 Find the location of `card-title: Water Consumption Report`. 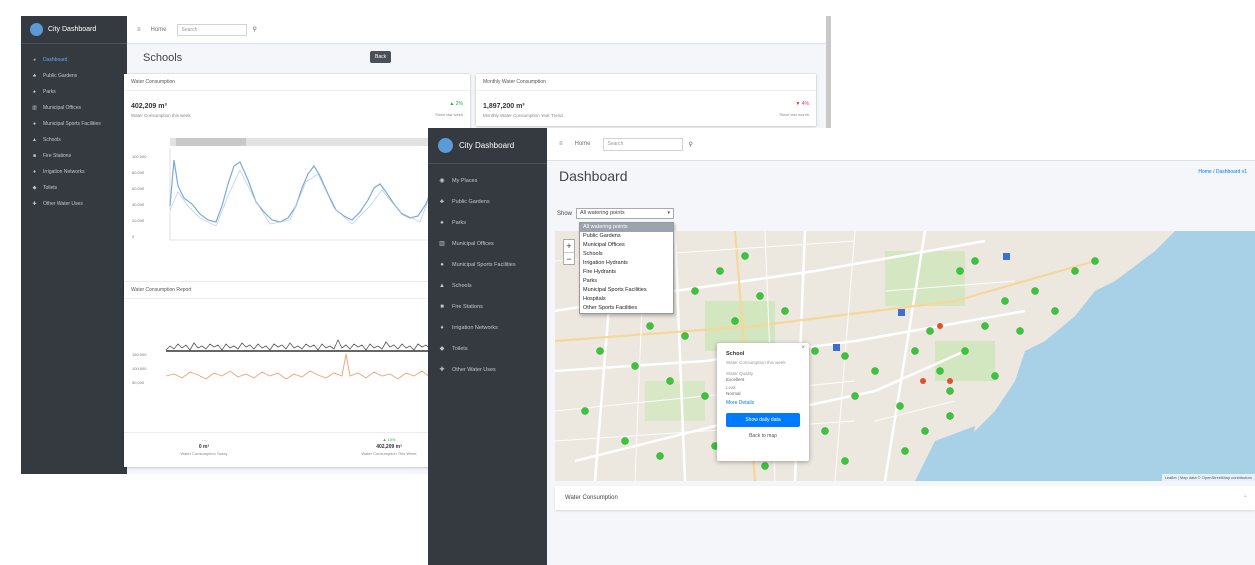

card-title: Water Consumption Report is located at coordinates (297, 290).